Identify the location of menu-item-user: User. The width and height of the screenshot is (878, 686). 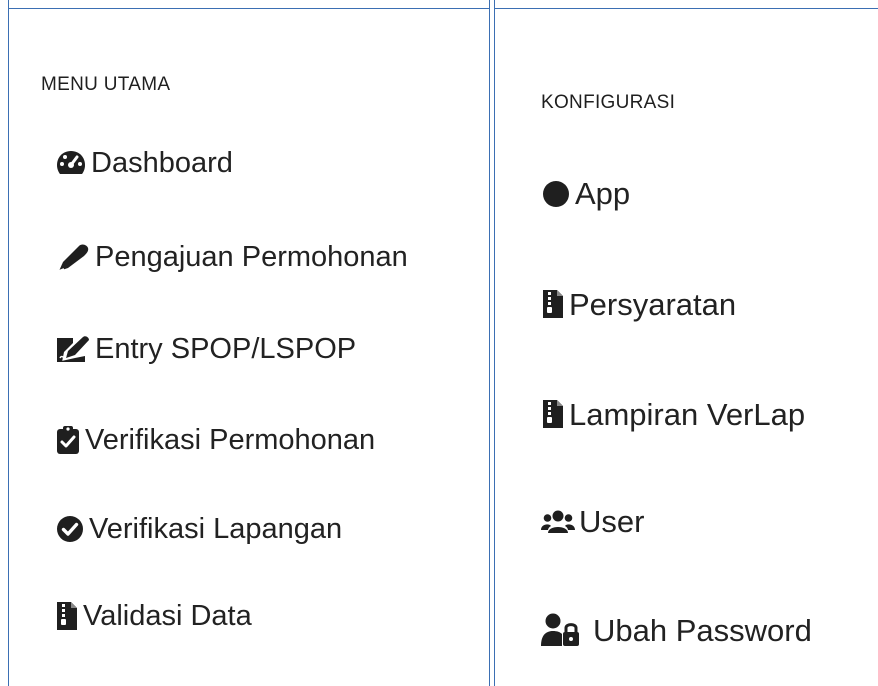
(592, 521).